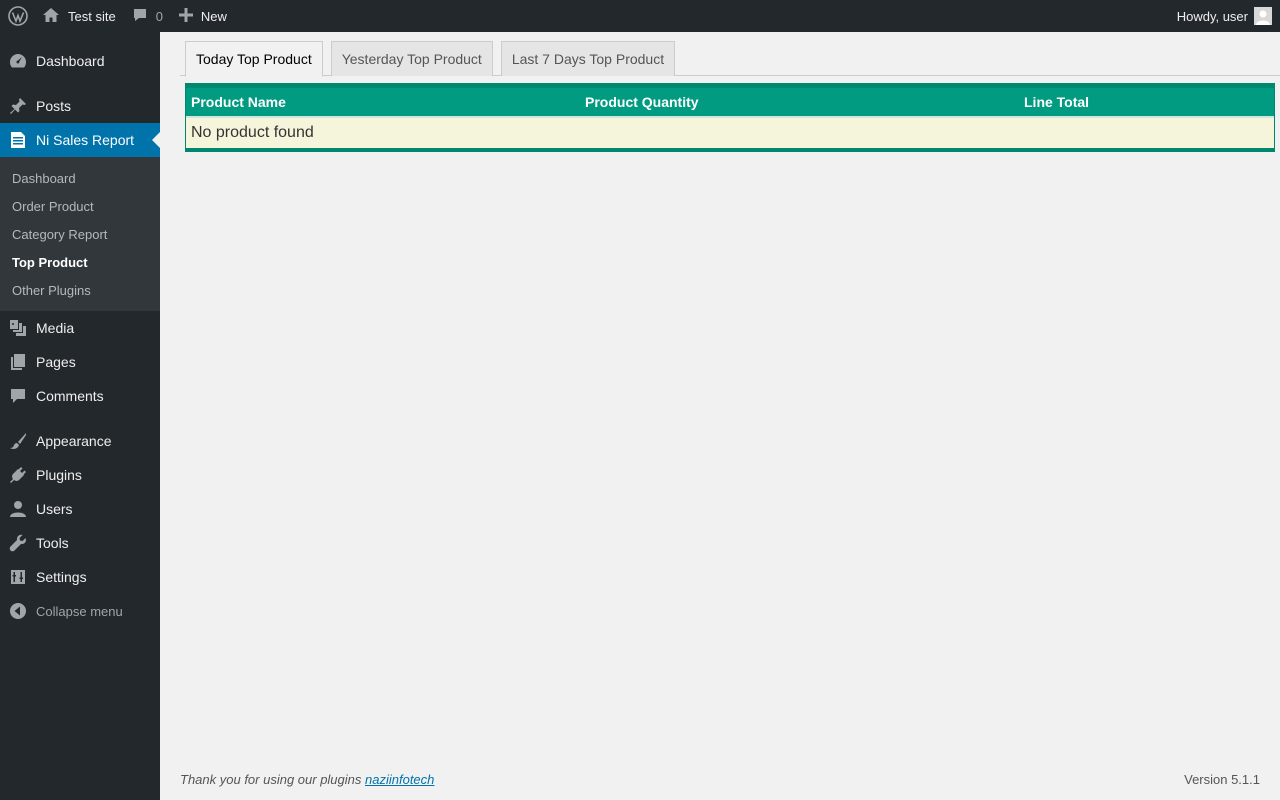 Image resolution: width=1280 pixels, height=800 pixels. Describe the element at coordinates (80, 178) in the screenshot. I see `submenu-dashboard: Dashboard` at that location.